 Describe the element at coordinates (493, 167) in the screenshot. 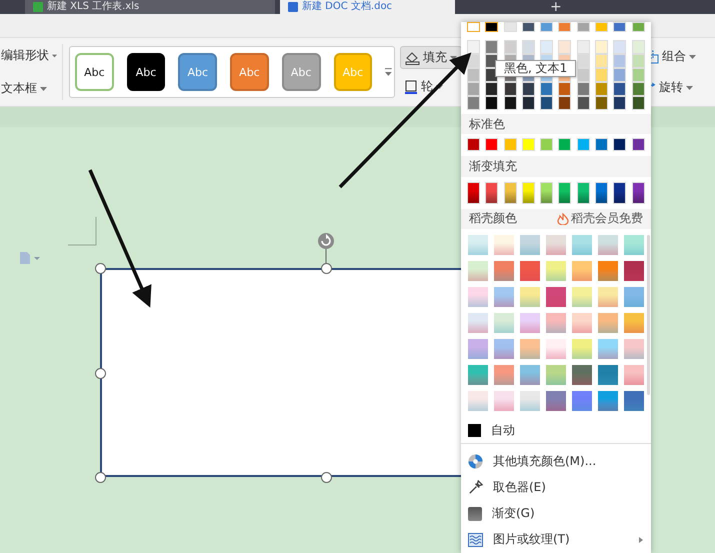

I see `section-title: 渐变填充` at that location.